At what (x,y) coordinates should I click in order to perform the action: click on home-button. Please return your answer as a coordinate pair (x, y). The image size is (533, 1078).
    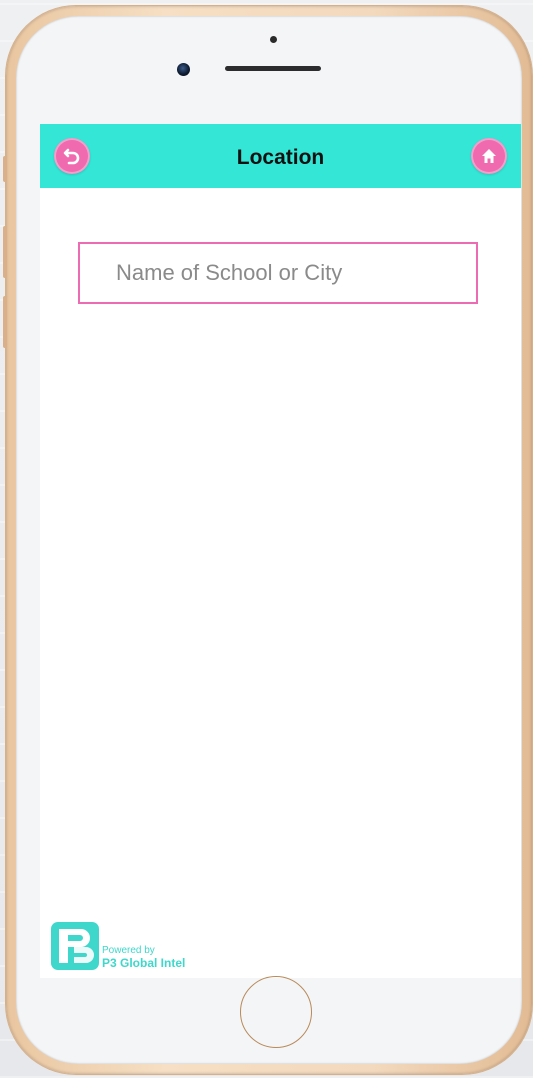
    Looking at the image, I should click on (489, 156).